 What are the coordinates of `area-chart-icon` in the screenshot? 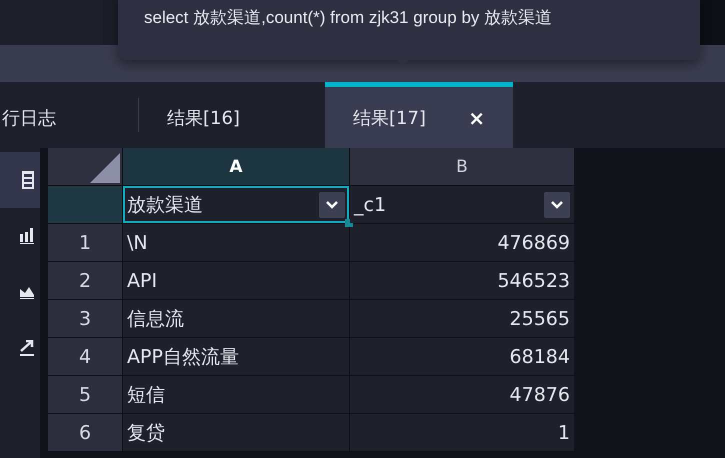 It's located at (27, 292).